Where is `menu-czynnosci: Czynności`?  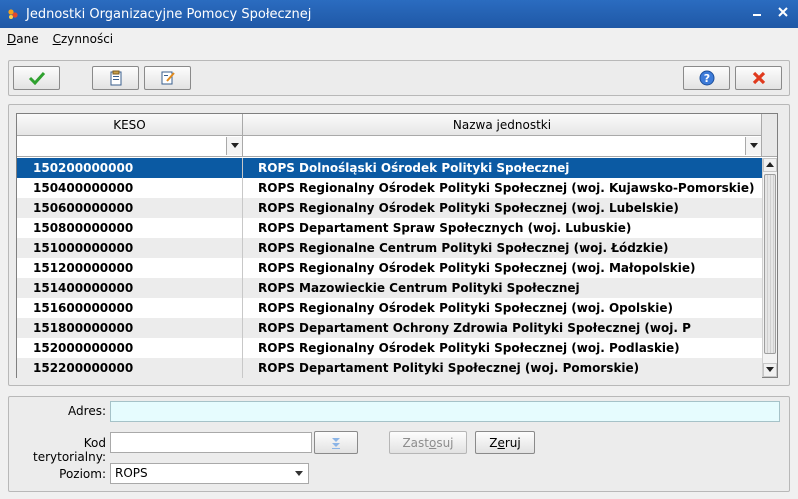 menu-czynnosci: Czynności is located at coordinates (83, 39).